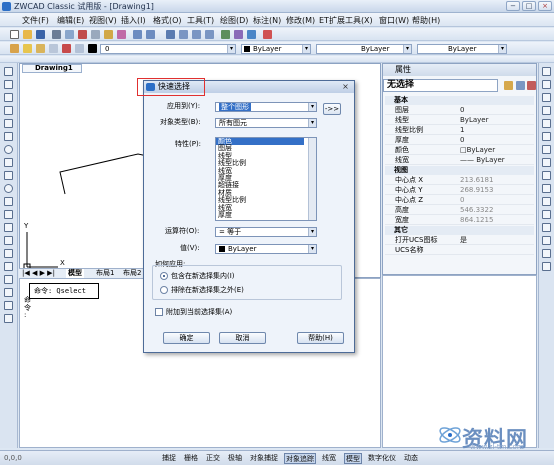  Describe the element at coordinates (459, 230) in the screenshot. I see `props-section-other: 其它` at that location.